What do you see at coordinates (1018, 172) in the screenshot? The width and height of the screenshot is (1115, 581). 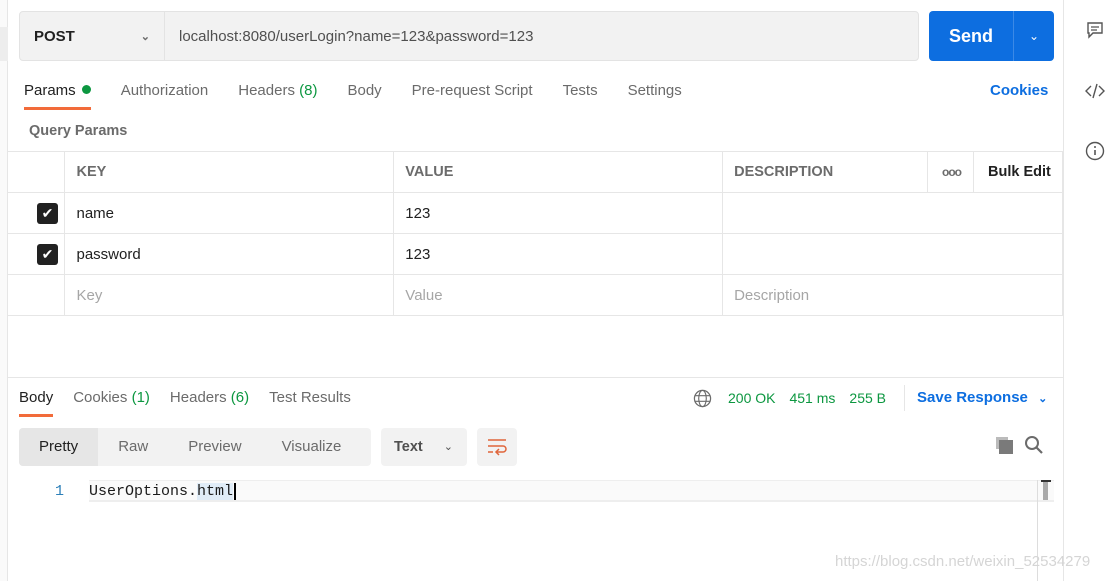 I see `bulk-edit-button: Bulk Edit` at bounding box center [1018, 172].